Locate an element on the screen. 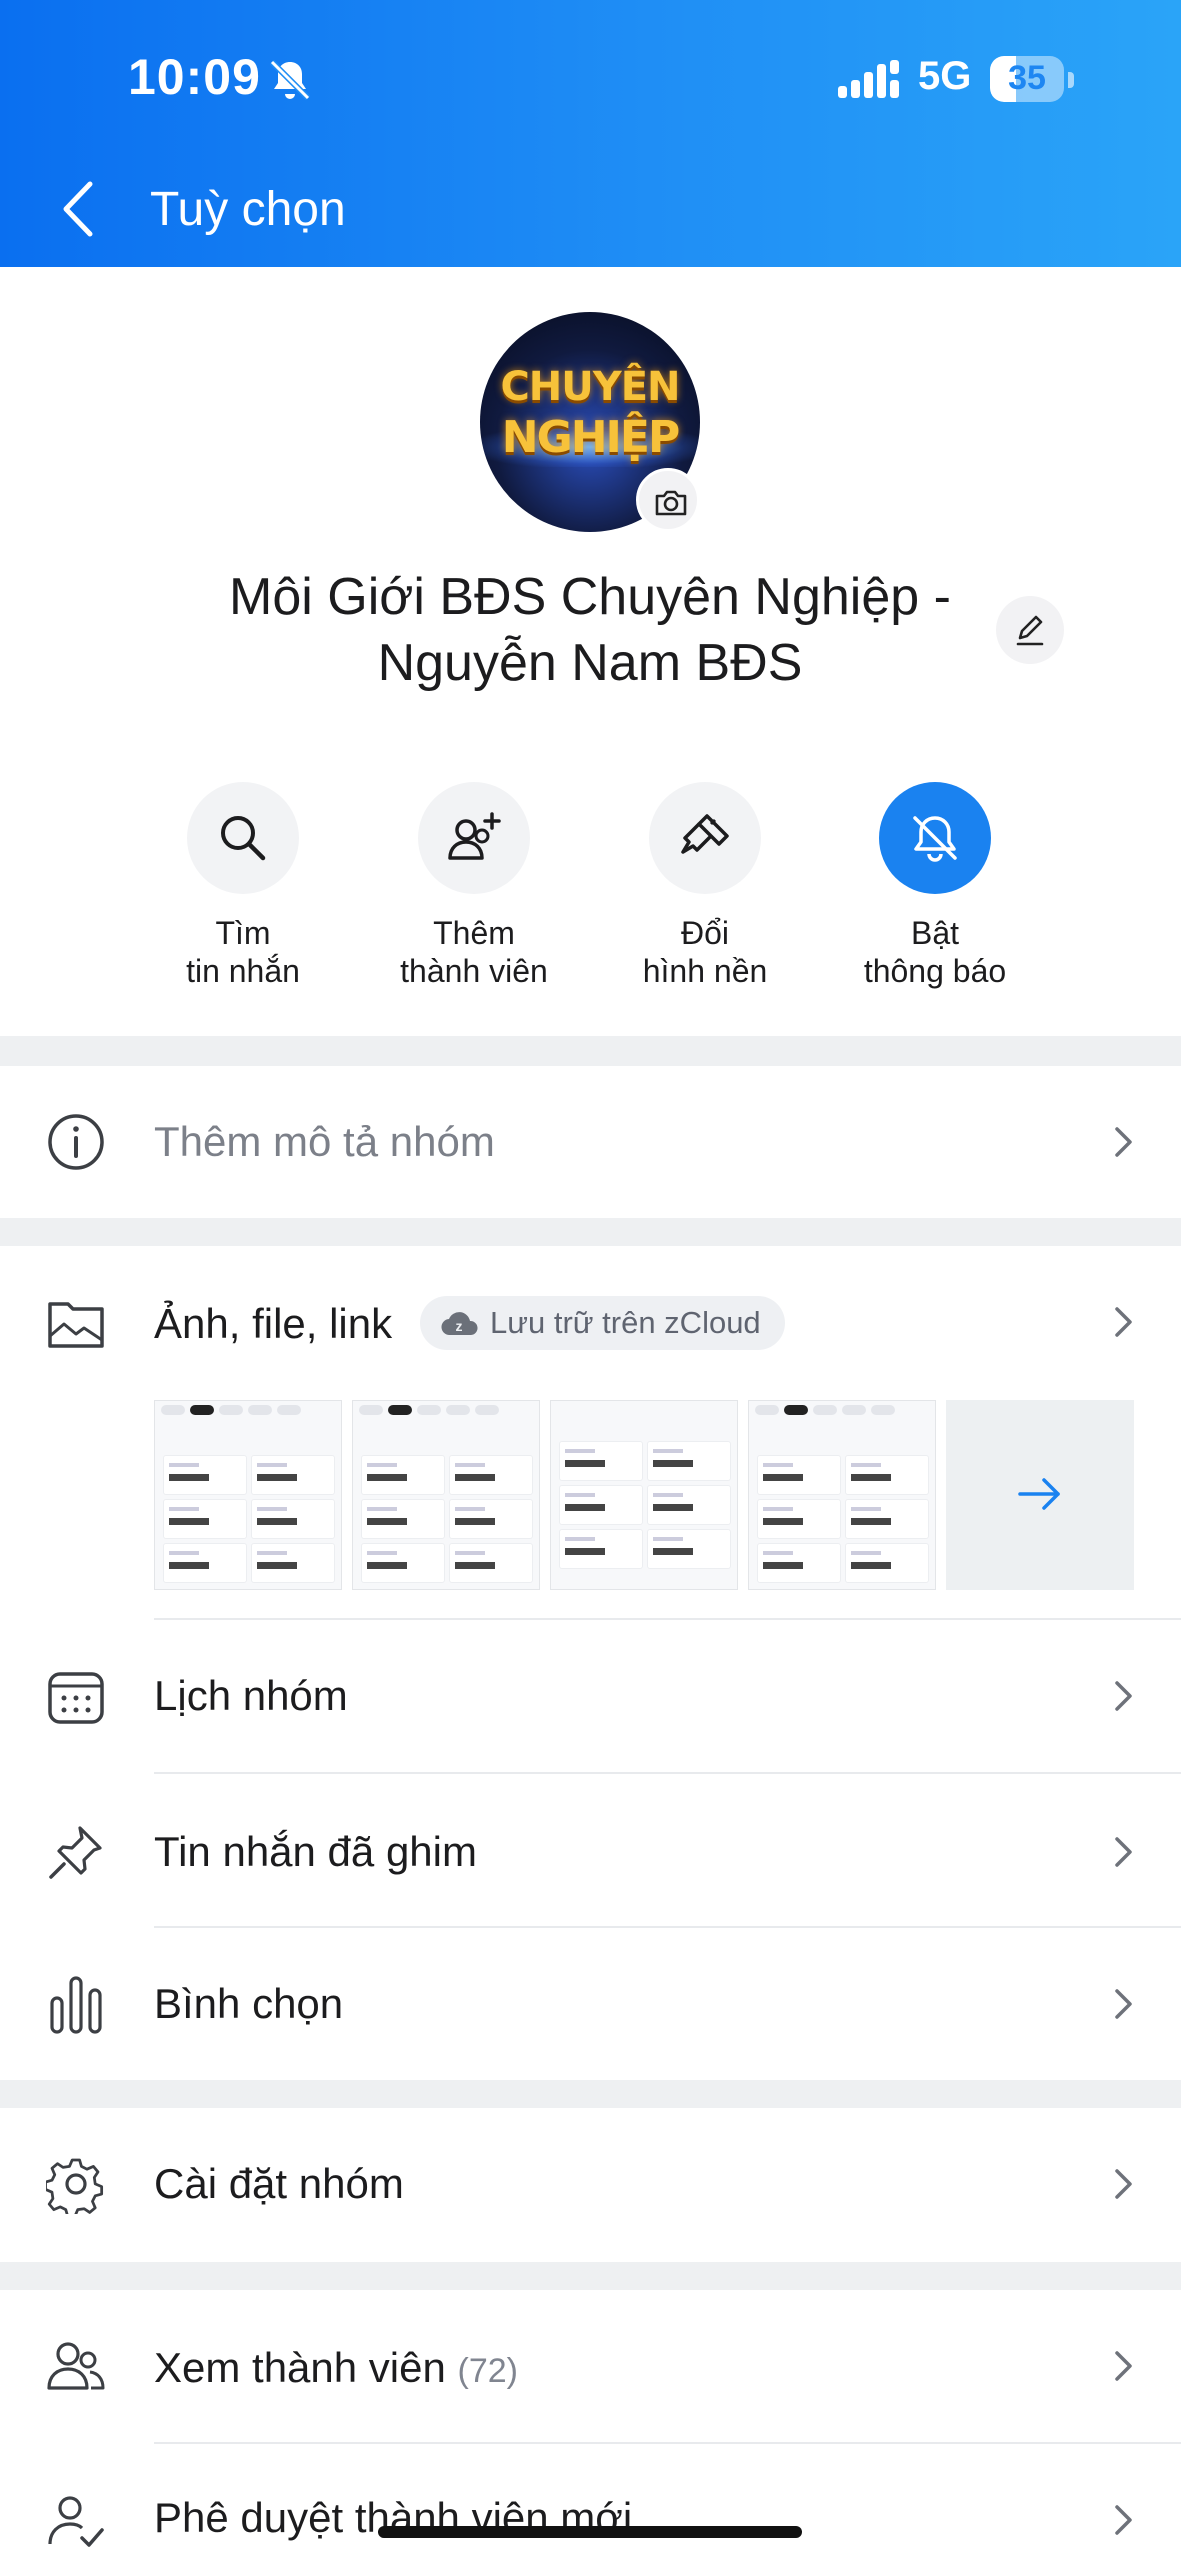  change-wallpaper-label: Đổi hình nền is located at coordinates (705, 952).